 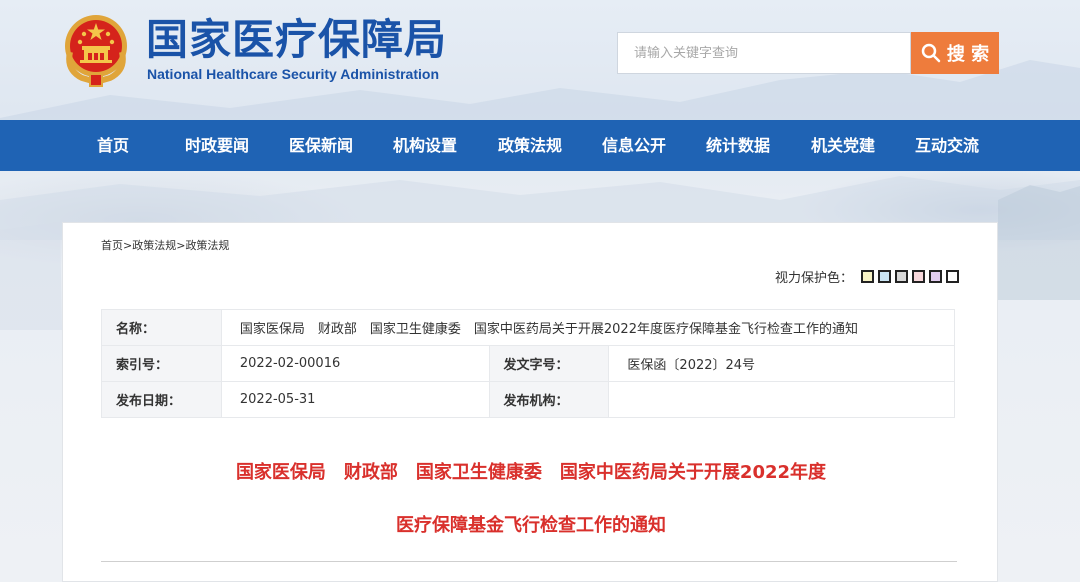 I want to click on site-name: 国家医疗保障局, so click(x=297, y=39).